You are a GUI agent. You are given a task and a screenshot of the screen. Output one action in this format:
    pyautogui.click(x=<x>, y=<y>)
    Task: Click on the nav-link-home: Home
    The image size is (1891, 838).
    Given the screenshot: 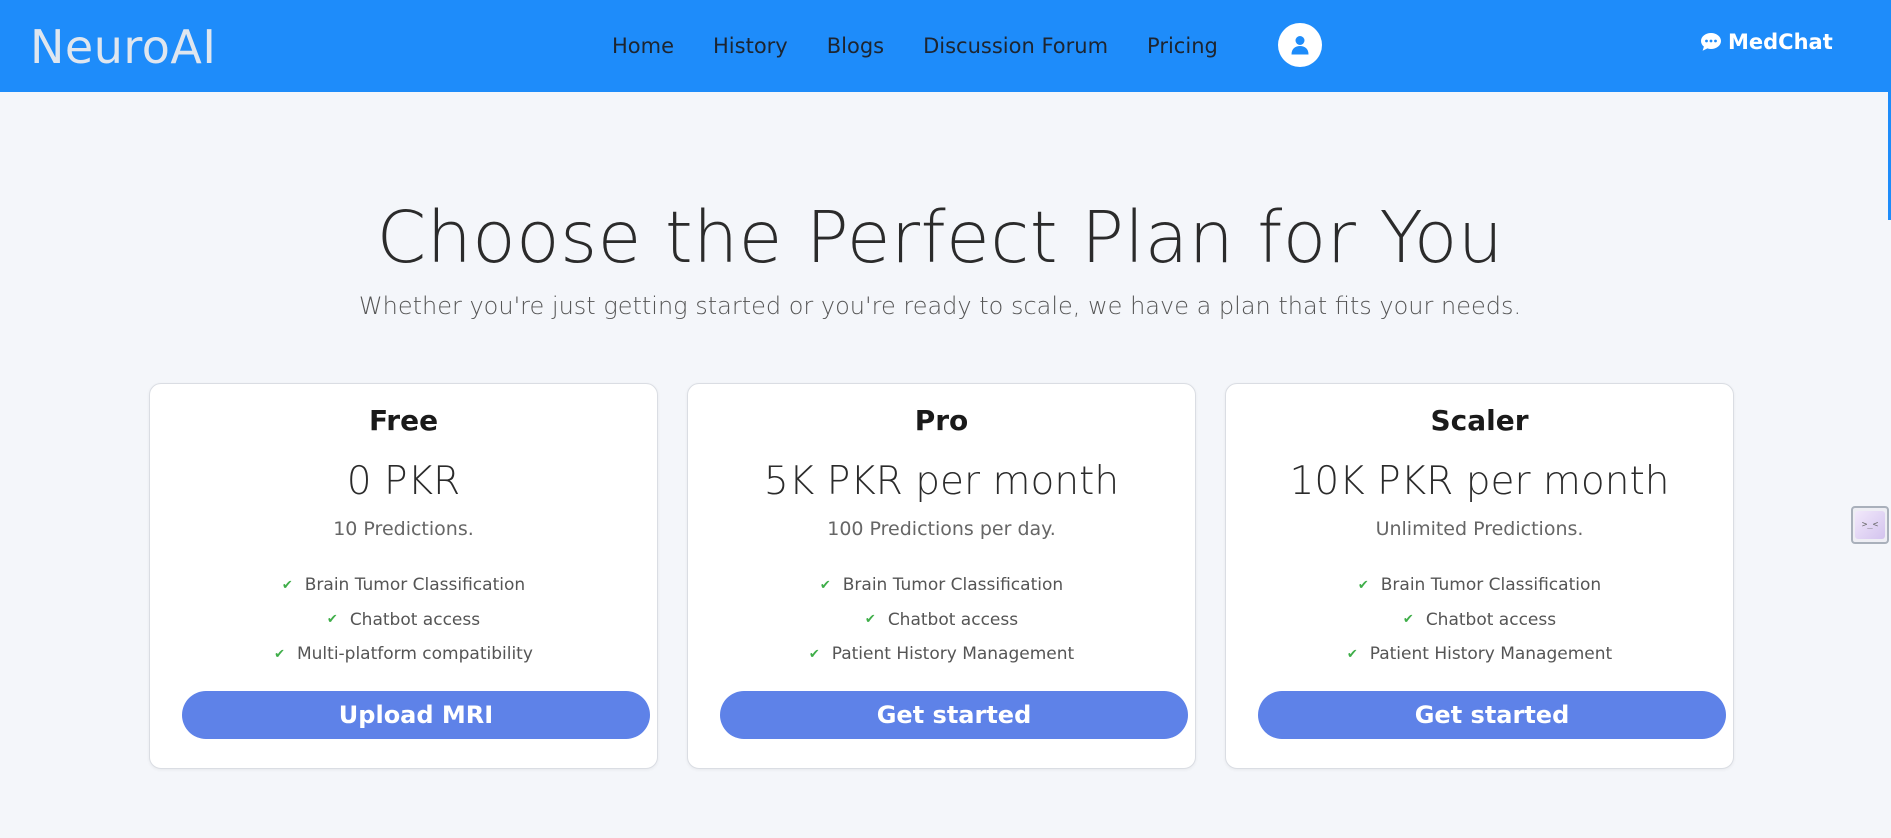 What is the action you would take?
    pyautogui.click(x=643, y=46)
    